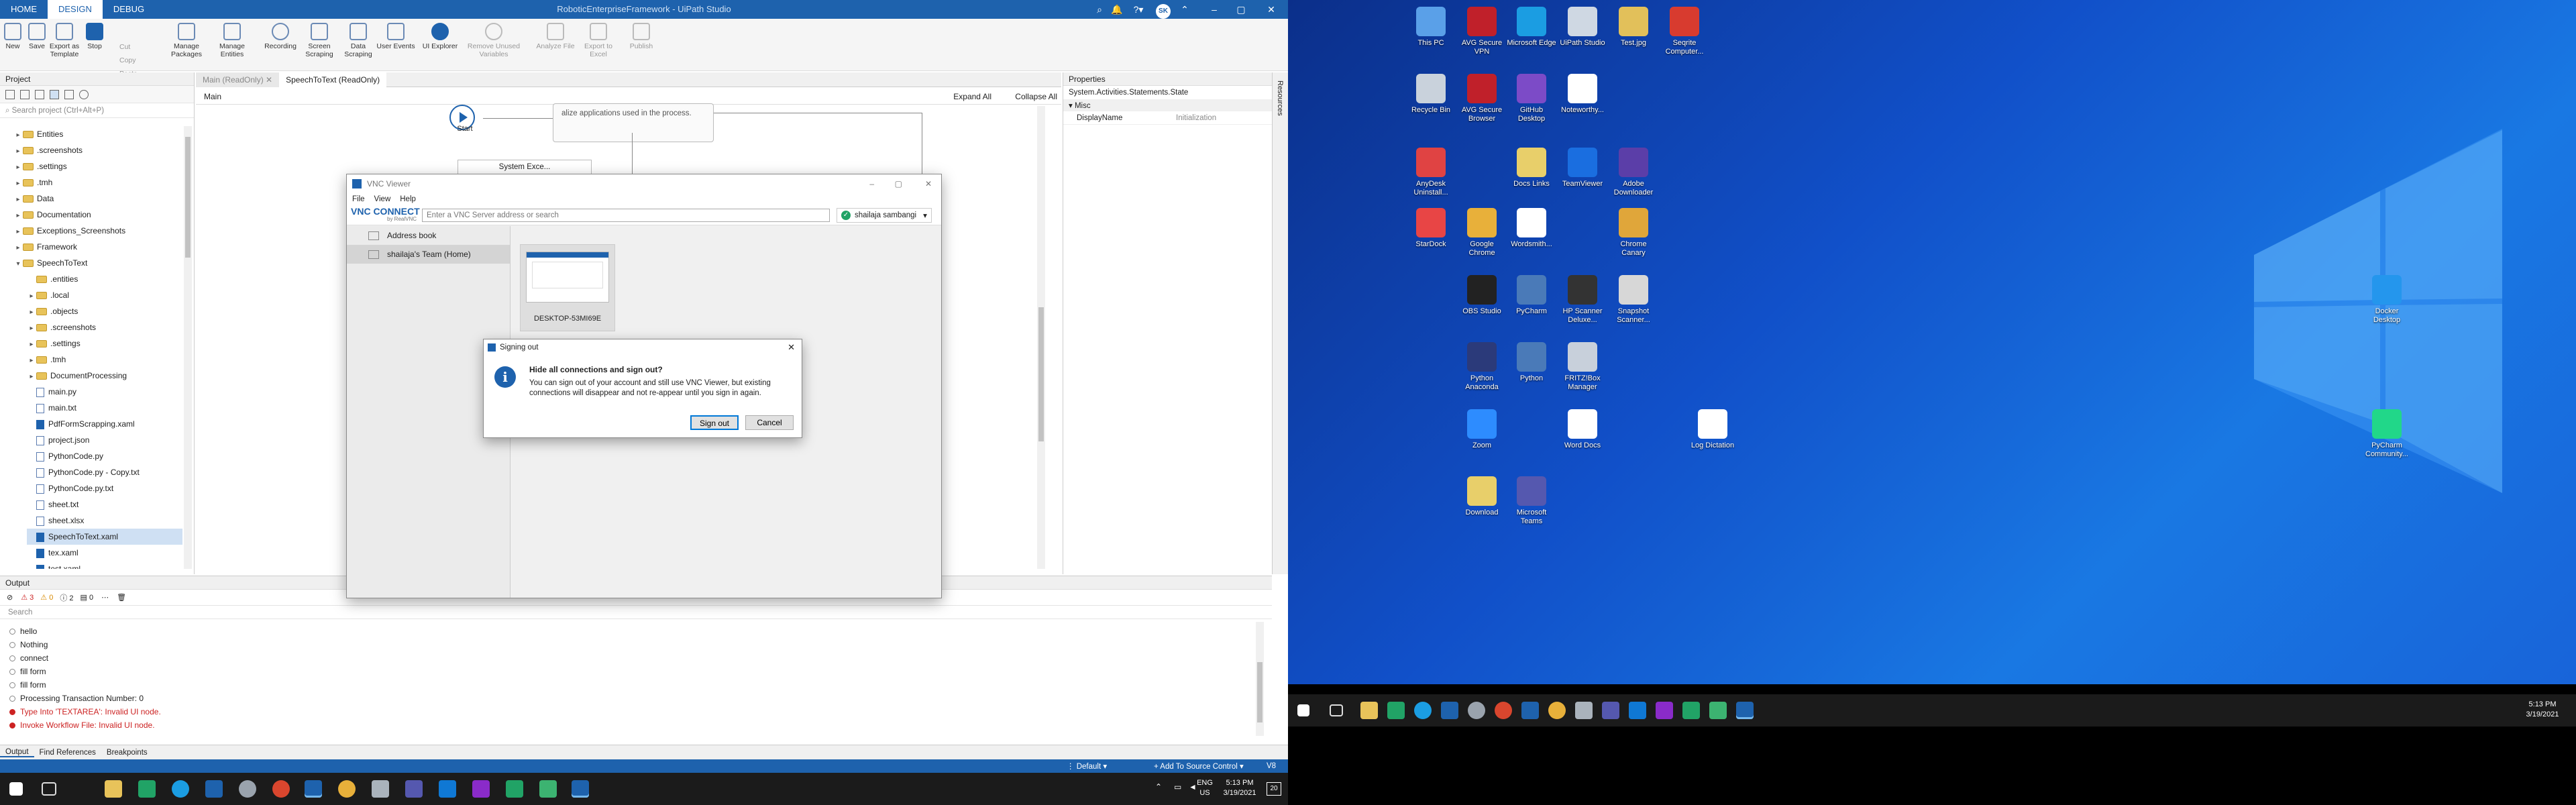  I want to click on desktop-icon: Microsoft Edge, so click(1531, 27).